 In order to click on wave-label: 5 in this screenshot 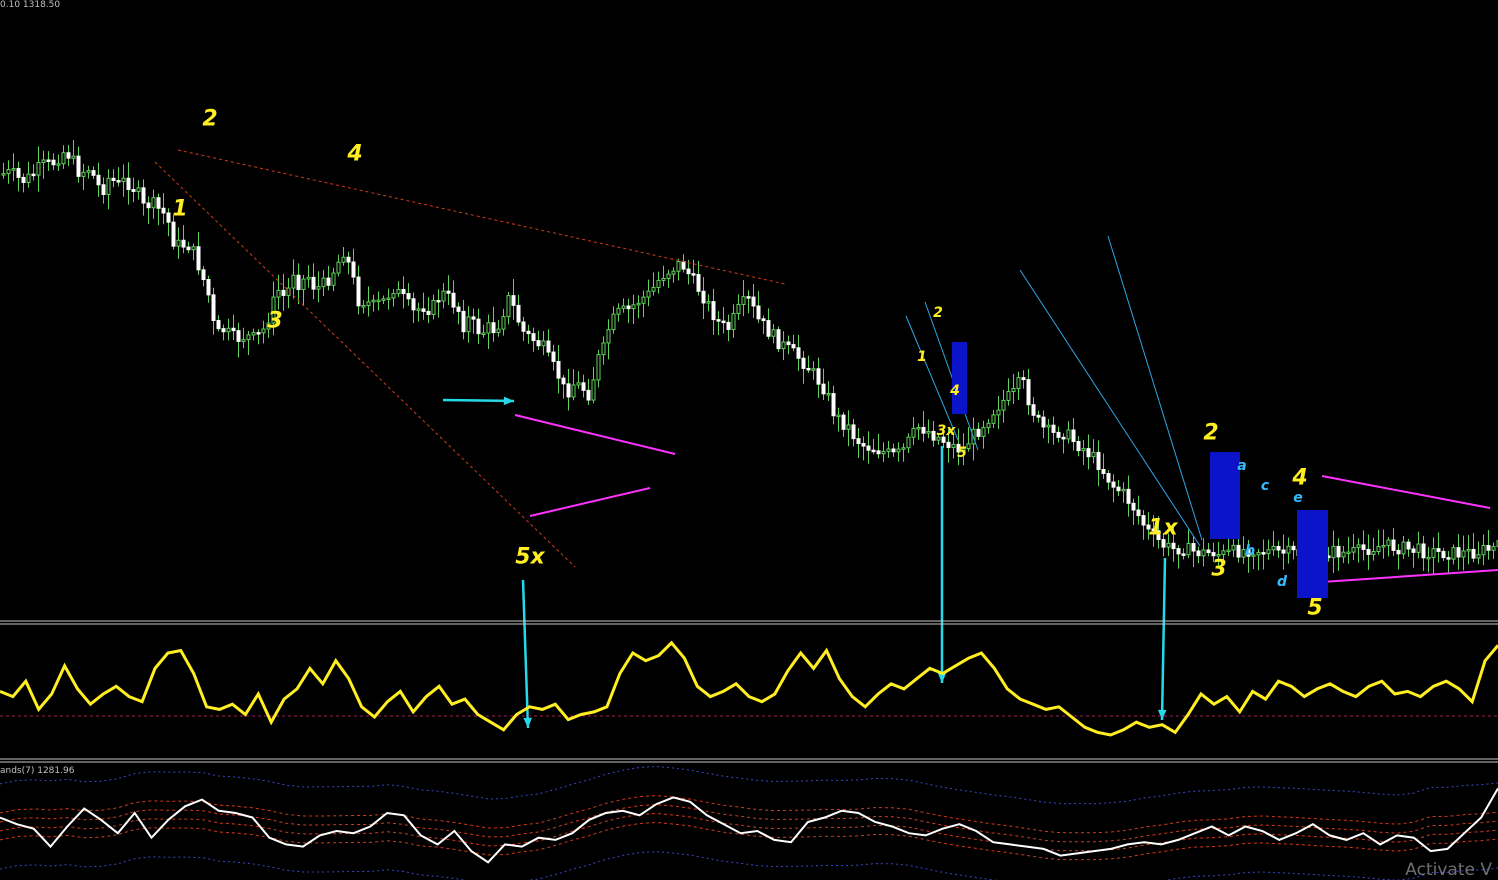, I will do `click(1314, 608)`.